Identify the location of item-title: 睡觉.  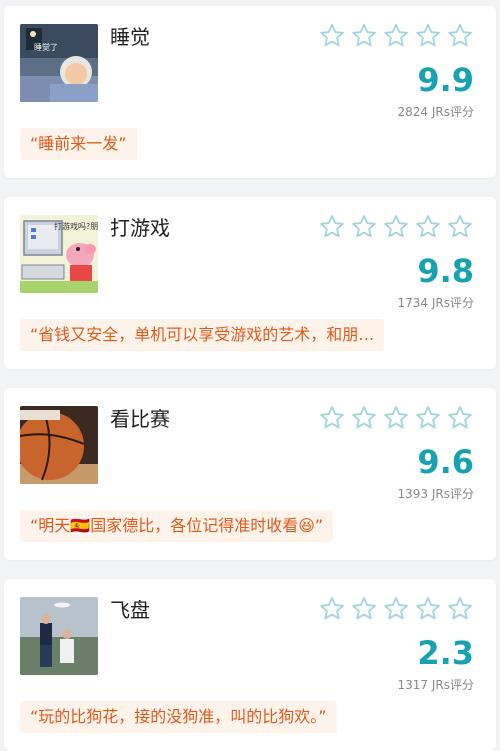
(130, 37).